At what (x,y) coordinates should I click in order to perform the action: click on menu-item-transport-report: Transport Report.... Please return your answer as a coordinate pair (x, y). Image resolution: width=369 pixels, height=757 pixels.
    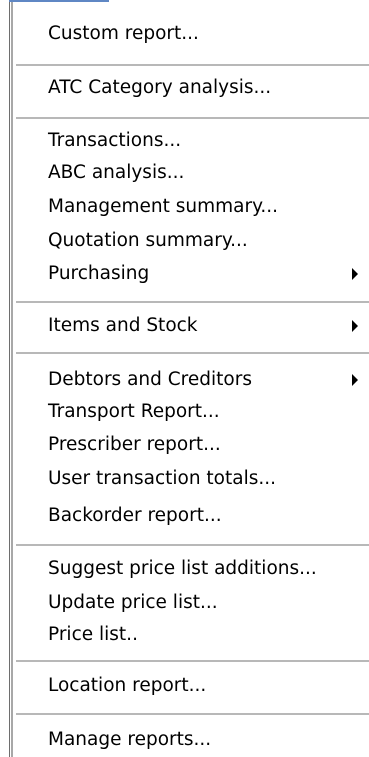
    Looking at the image, I should click on (208, 412).